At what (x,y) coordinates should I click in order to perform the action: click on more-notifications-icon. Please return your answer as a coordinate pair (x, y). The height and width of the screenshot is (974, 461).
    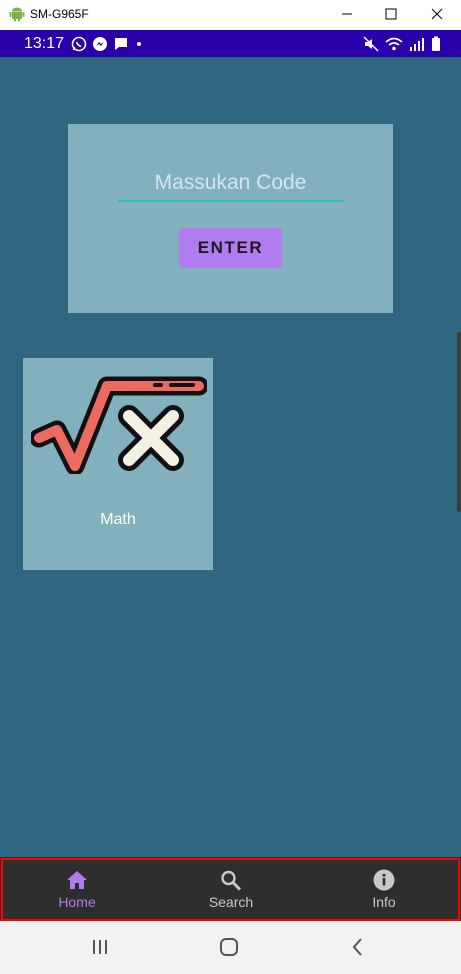
    Looking at the image, I should click on (139, 44).